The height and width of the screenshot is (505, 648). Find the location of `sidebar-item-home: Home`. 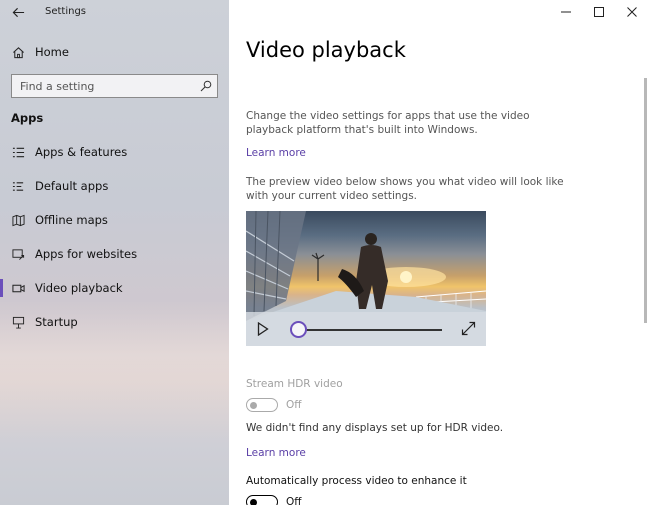

sidebar-item-home: Home is located at coordinates (114, 52).